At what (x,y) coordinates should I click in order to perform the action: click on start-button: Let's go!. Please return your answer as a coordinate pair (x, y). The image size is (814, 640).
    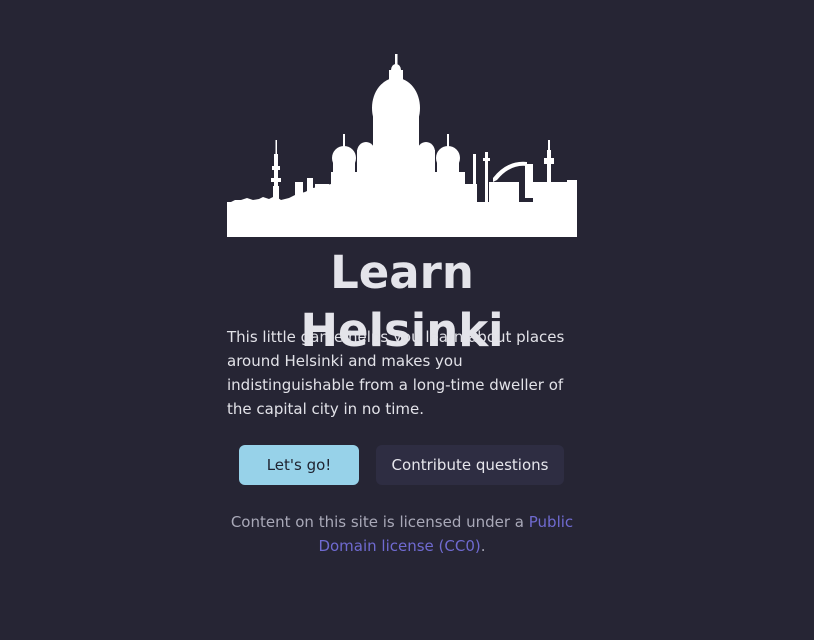
    Looking at the image, I should click on (299, 465).